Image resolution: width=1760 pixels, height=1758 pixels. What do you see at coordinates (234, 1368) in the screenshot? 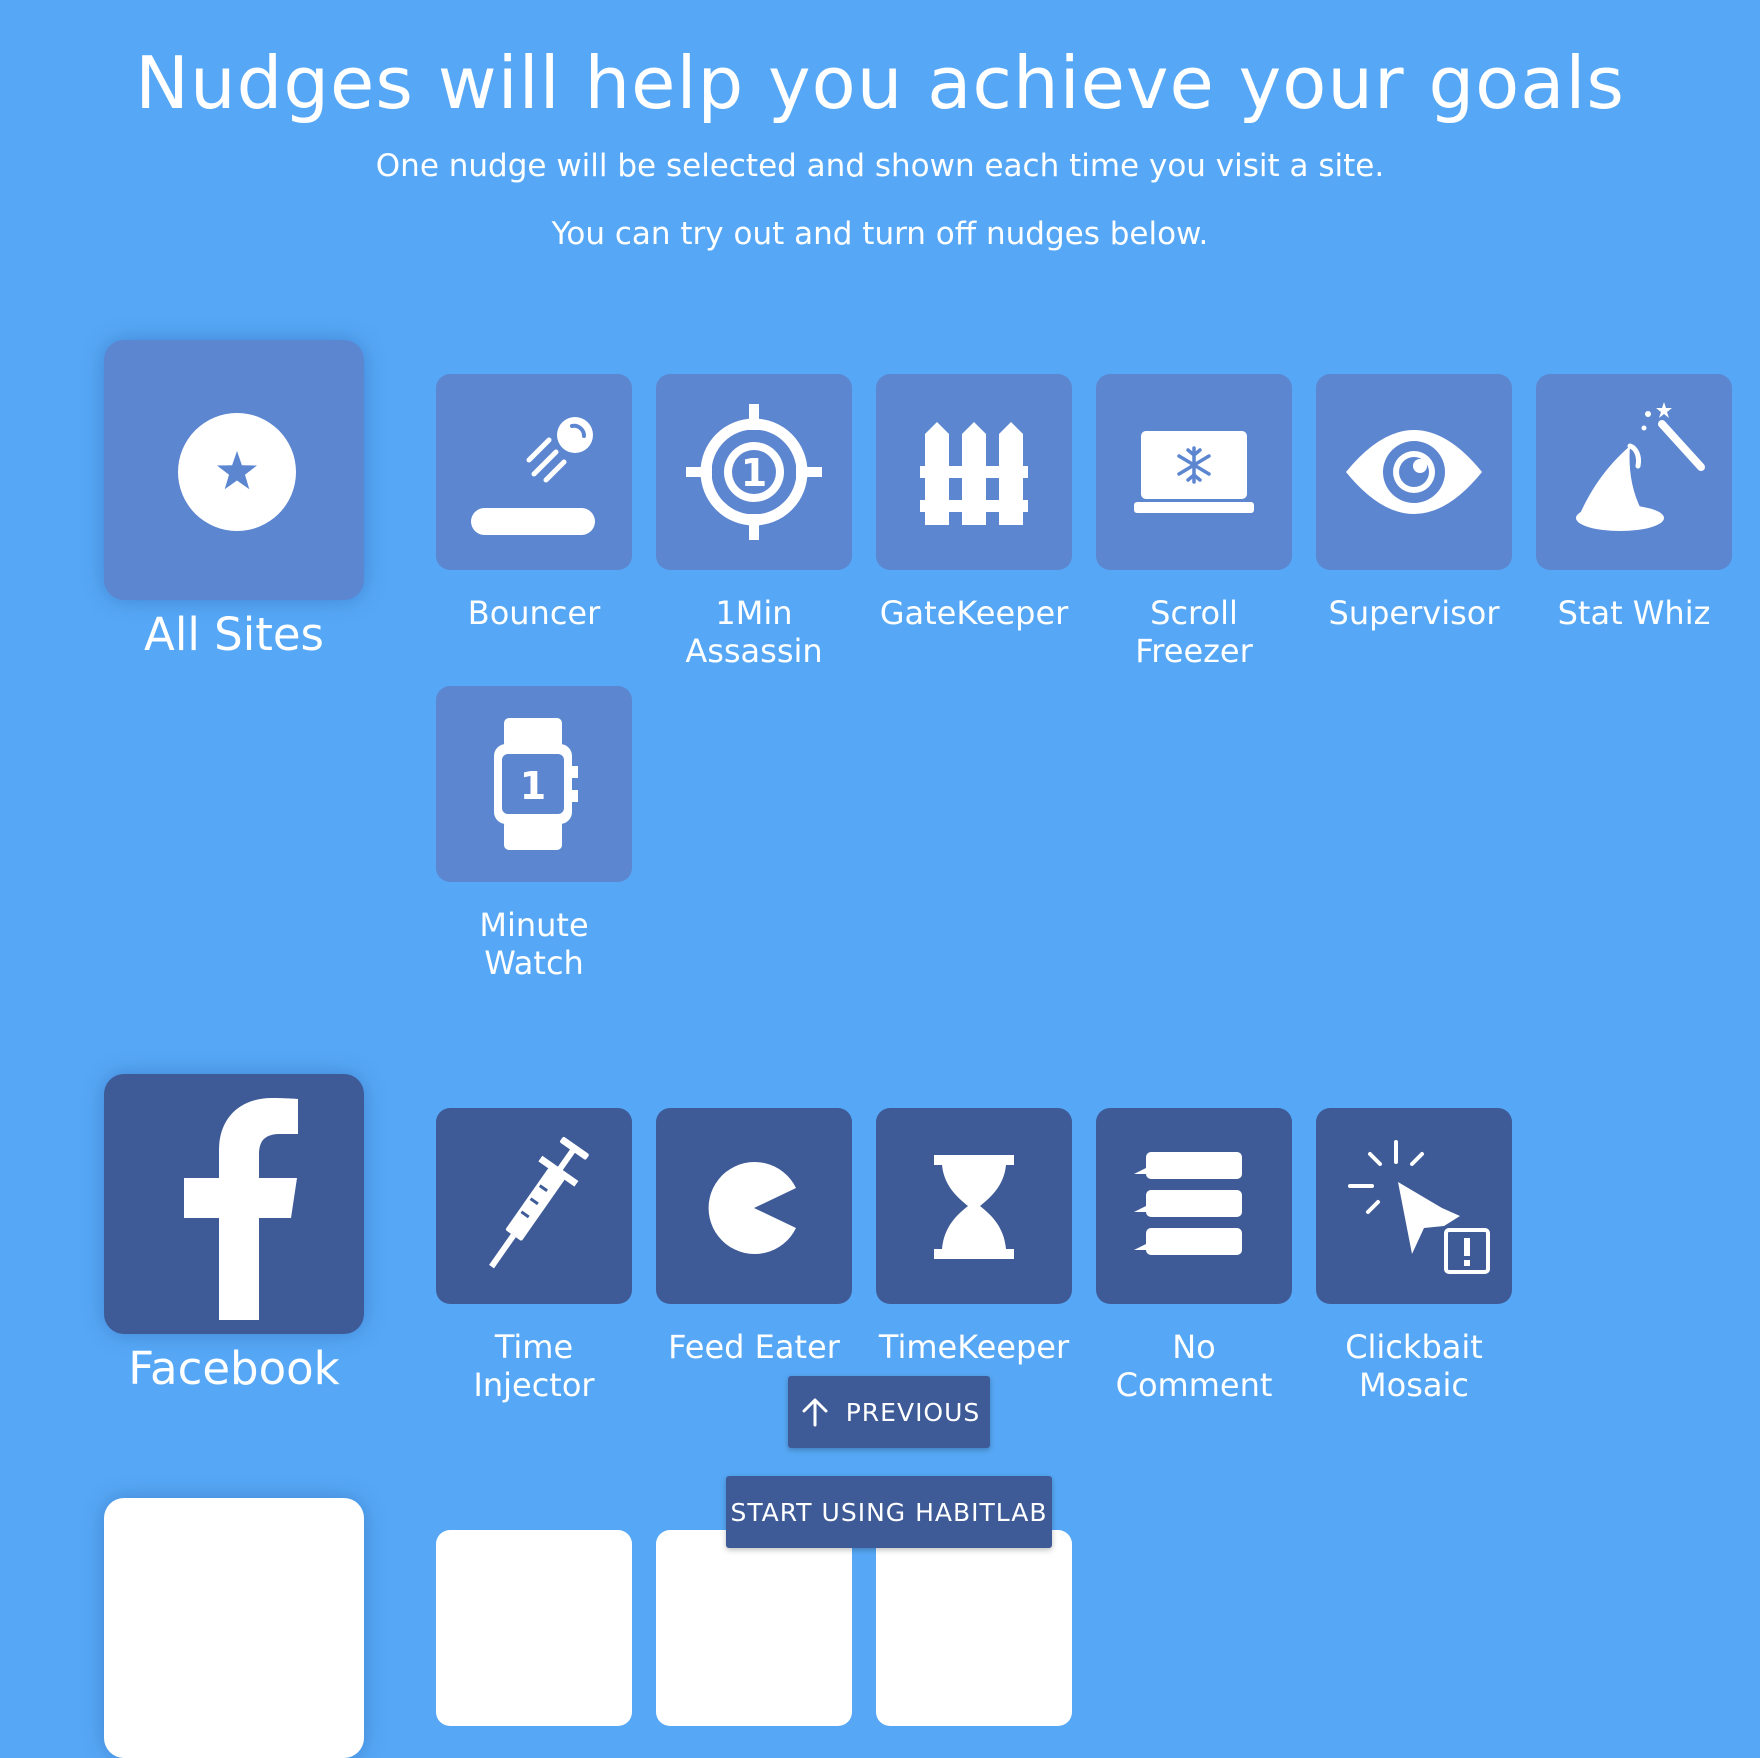
I see `site-label-facebook: Facebook` at bounding box center [234, 1368].